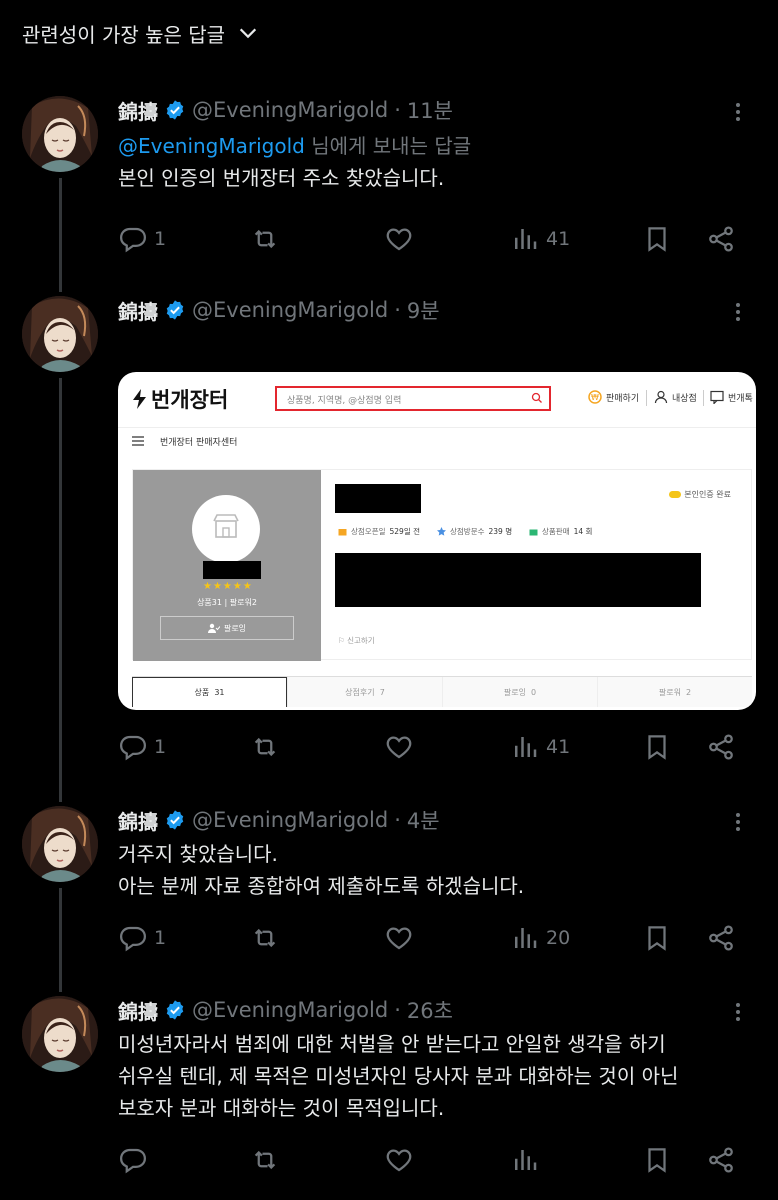 The image size is (778, 1200). Describe the element at coordinates (379, 531) in the screenshot. I see `shop-open-date: 상점오픈일 529일 전` at that location.